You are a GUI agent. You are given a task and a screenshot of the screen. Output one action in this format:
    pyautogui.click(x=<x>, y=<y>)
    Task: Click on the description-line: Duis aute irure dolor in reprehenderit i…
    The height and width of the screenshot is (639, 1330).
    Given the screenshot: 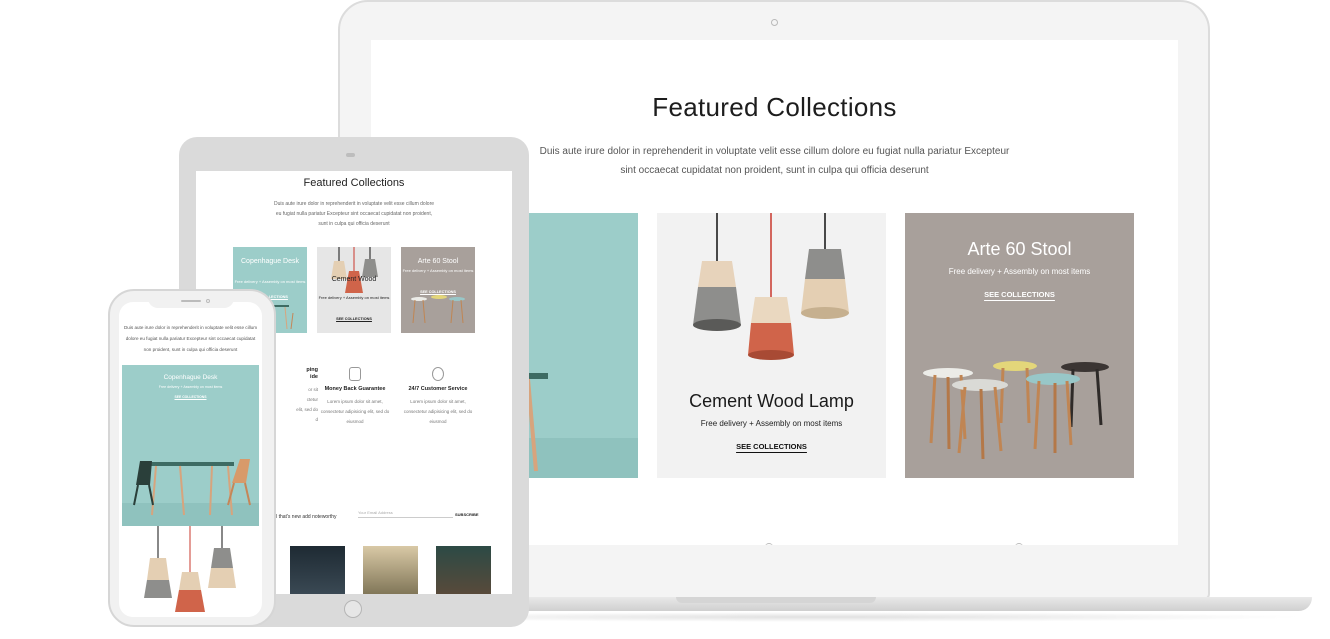 What is the action you would take?
    pyautogui.click(x=774, y=151)
    